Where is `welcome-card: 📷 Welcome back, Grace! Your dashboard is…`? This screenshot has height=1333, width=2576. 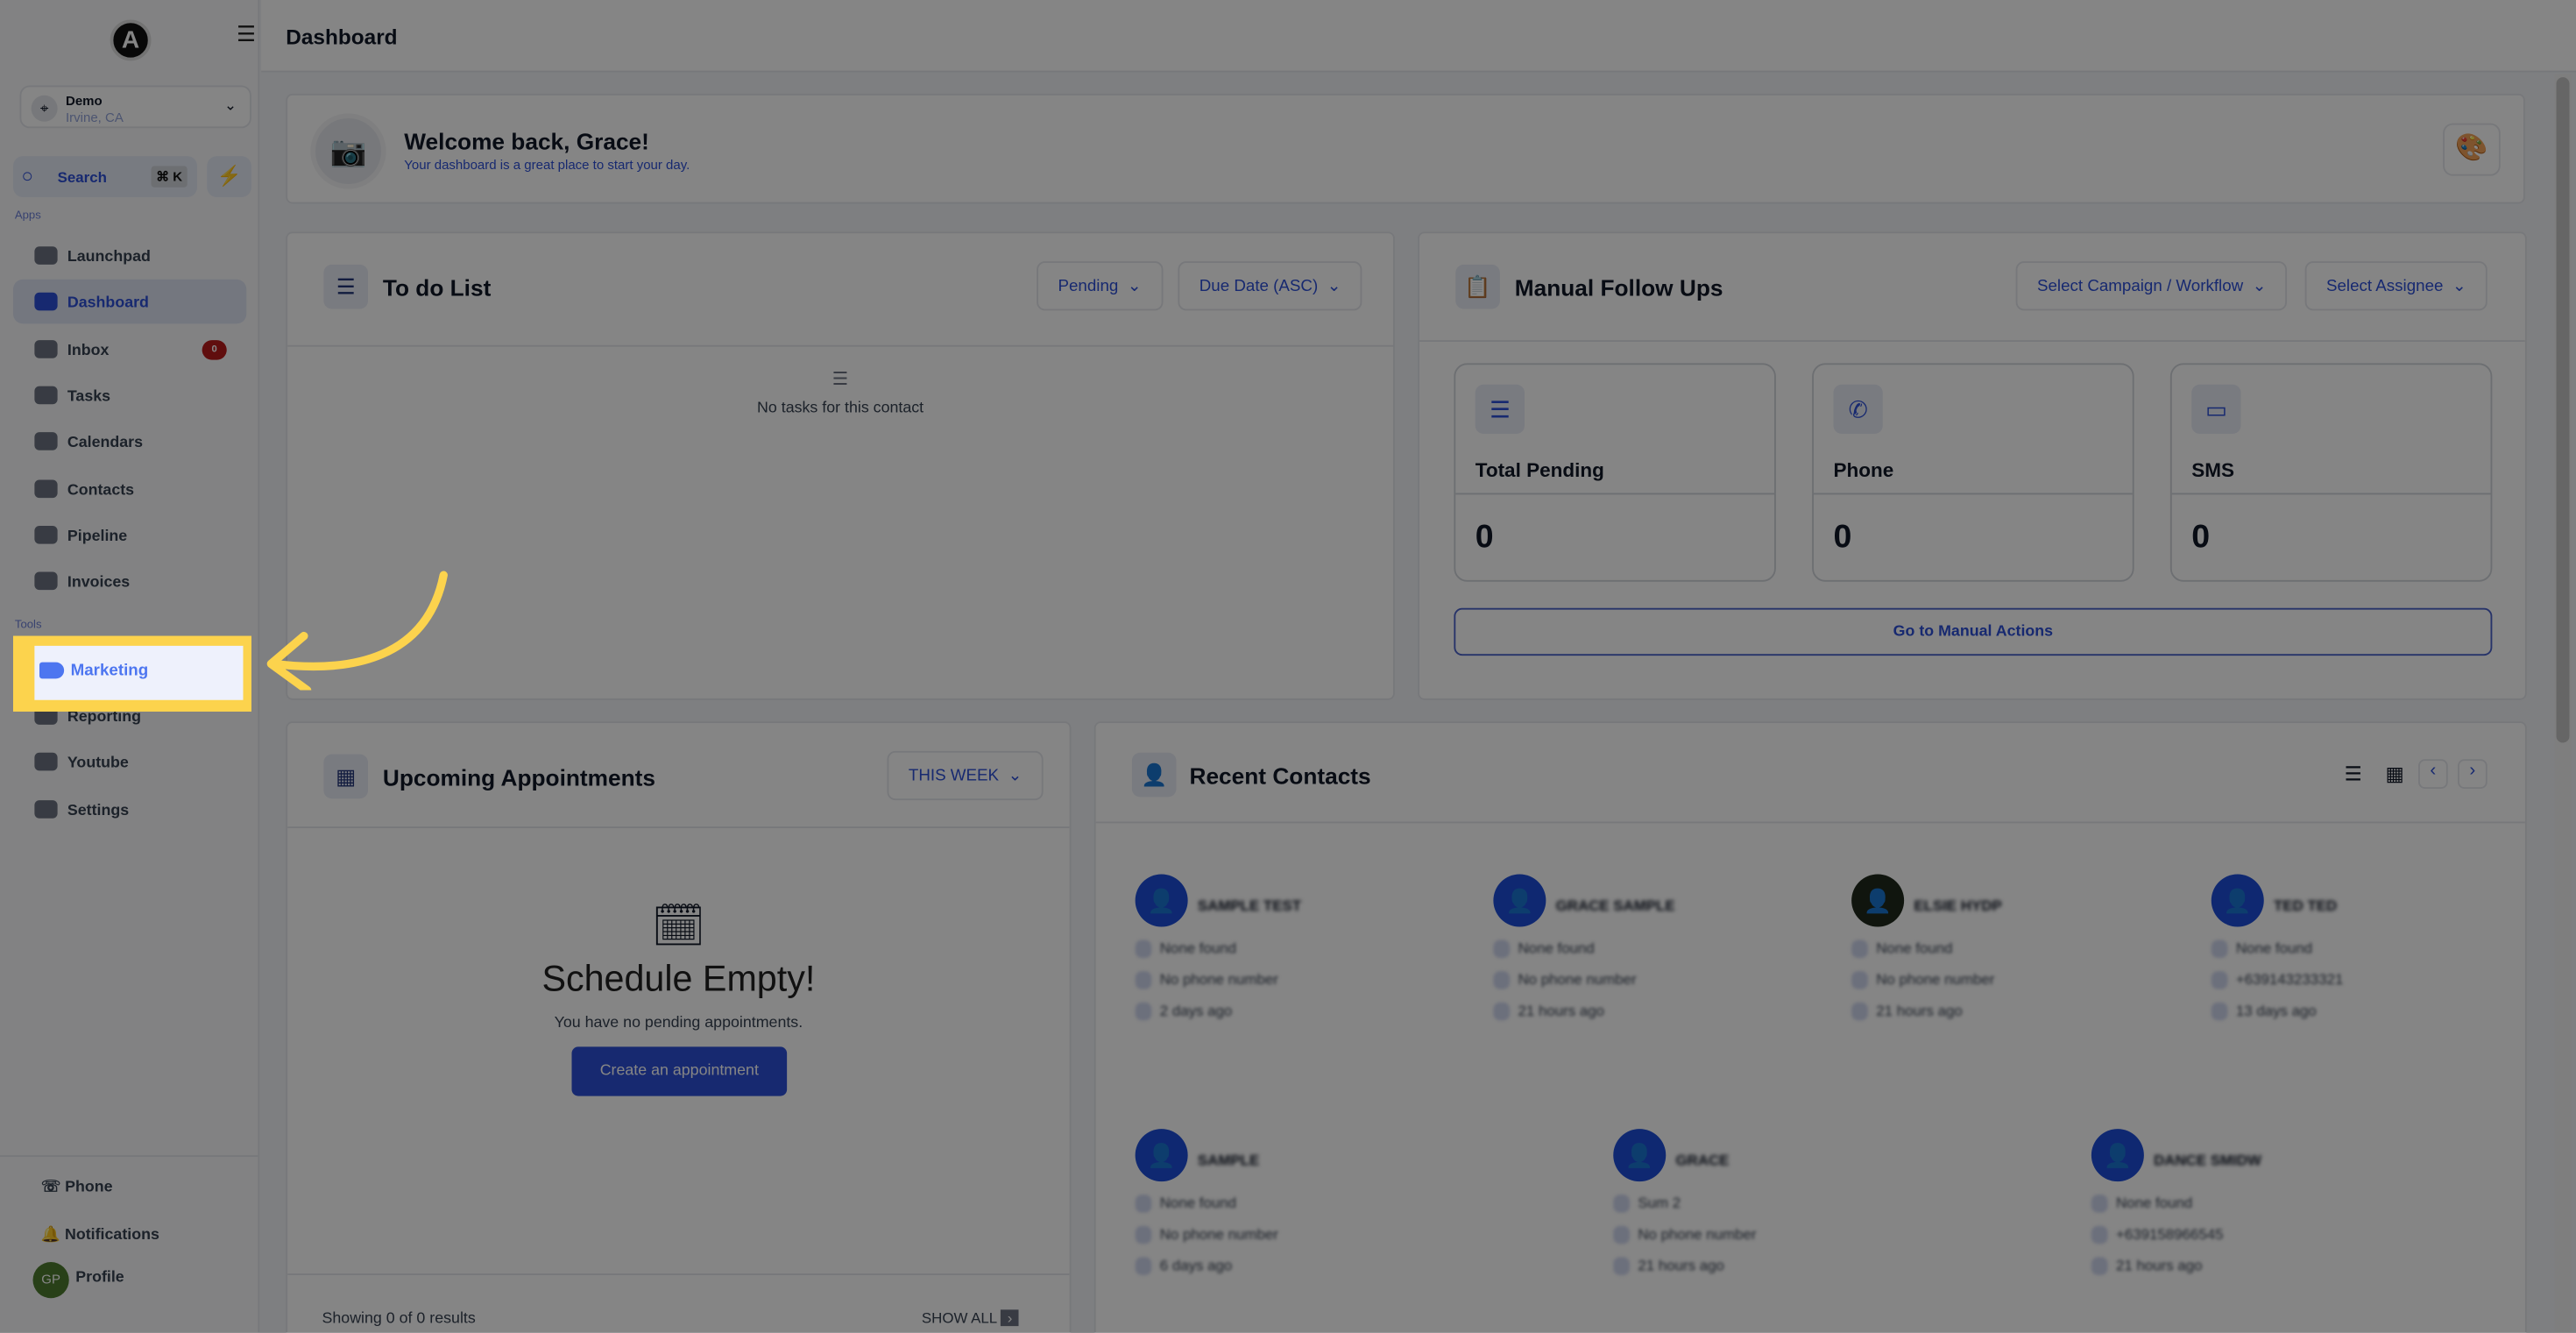
welcome-card: 📷 Welcome back, Grace! Your dashboard is… is located at coordinates (1405, 148).